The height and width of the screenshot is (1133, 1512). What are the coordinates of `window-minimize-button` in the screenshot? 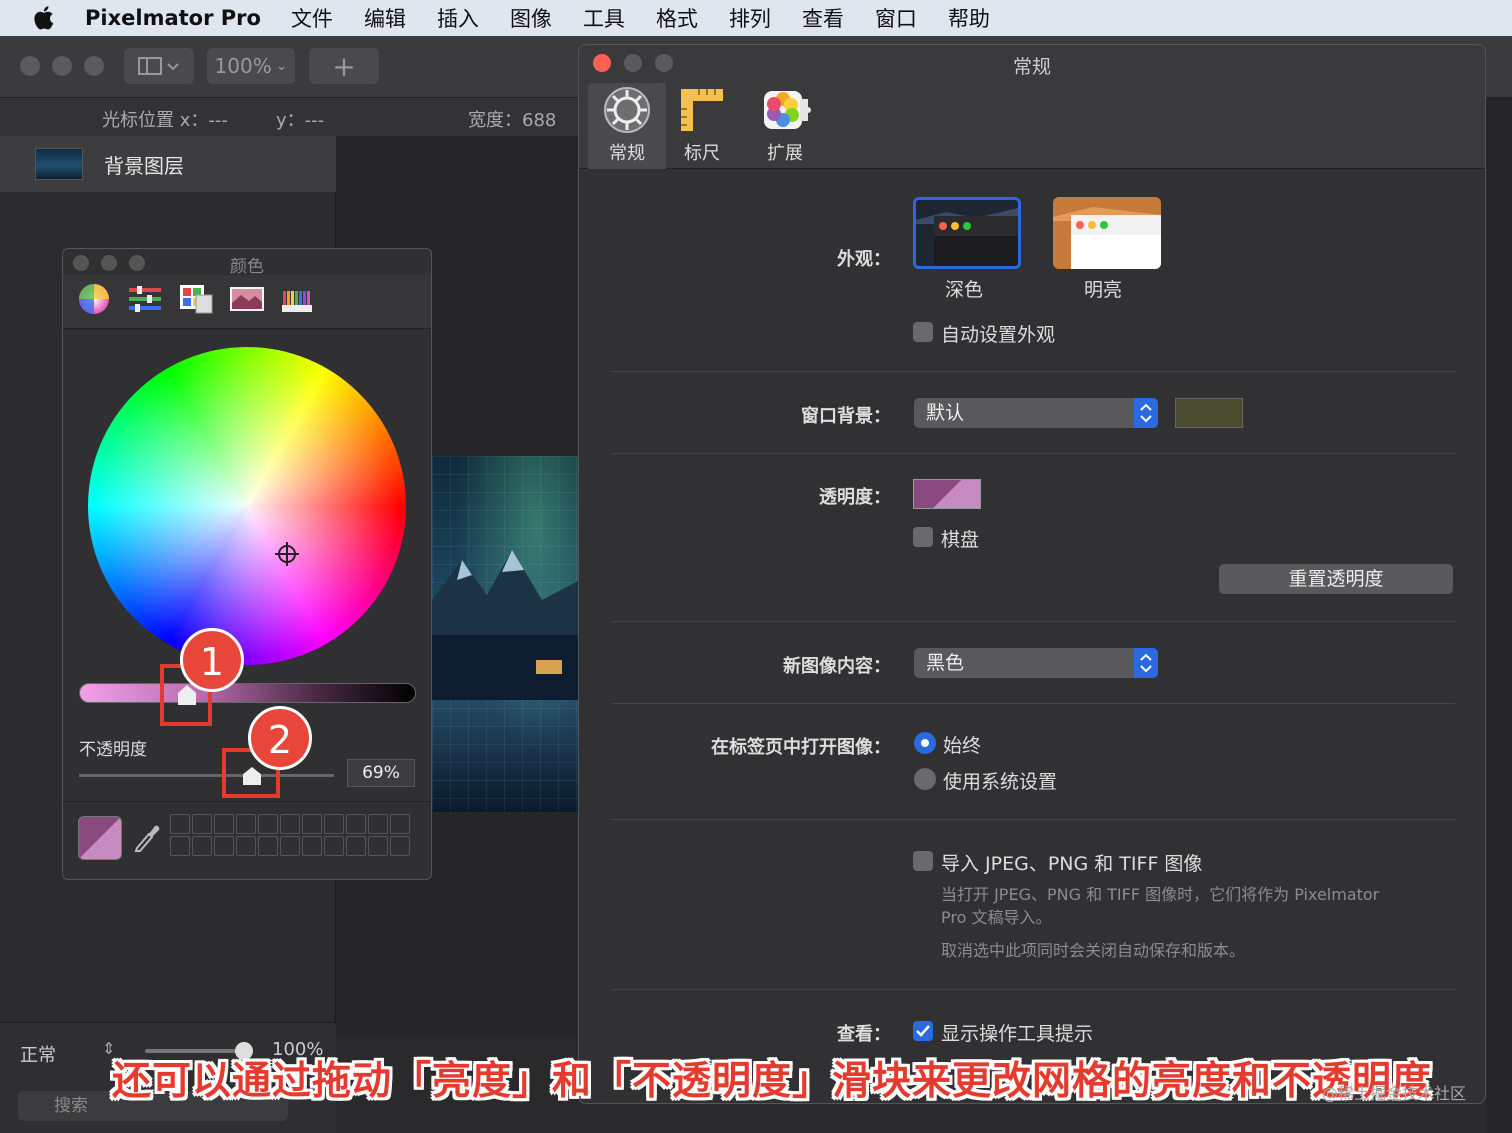 It's located at (62, 66).